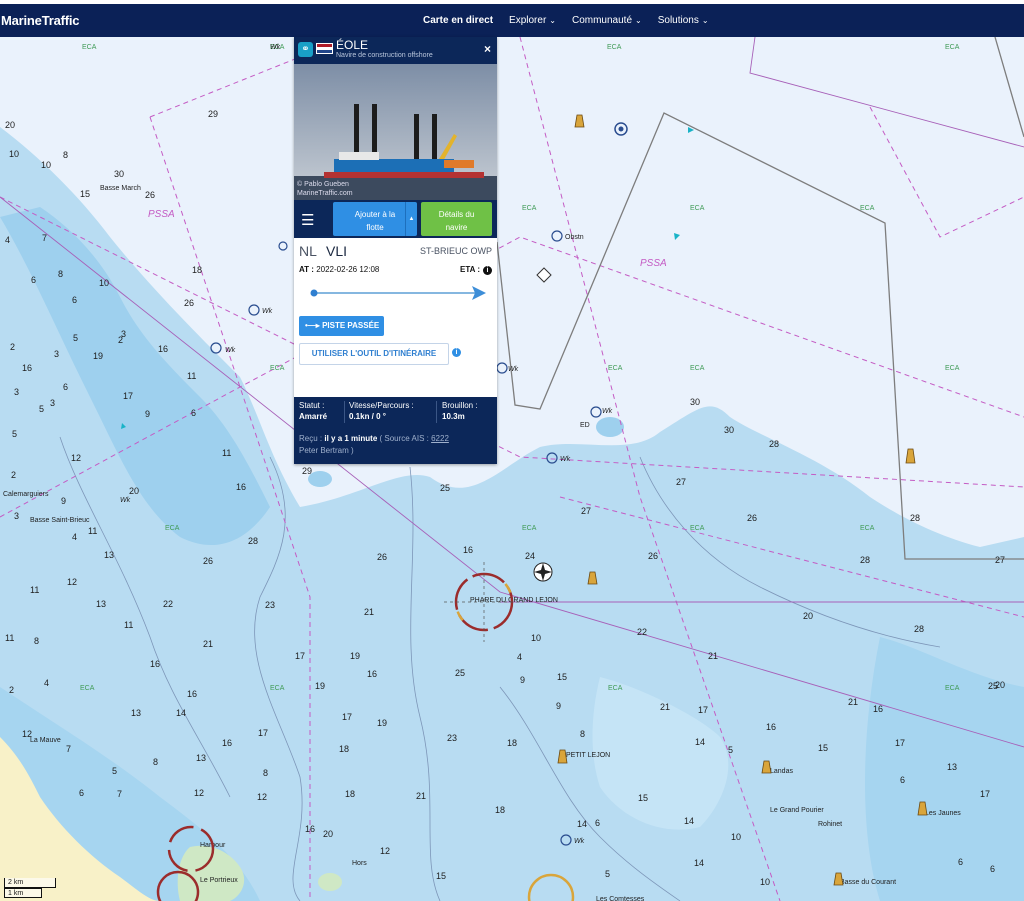  Describe the element at coordinates (830, 824) in the screenshot. I see `svg-text: Rohinet` at that location.